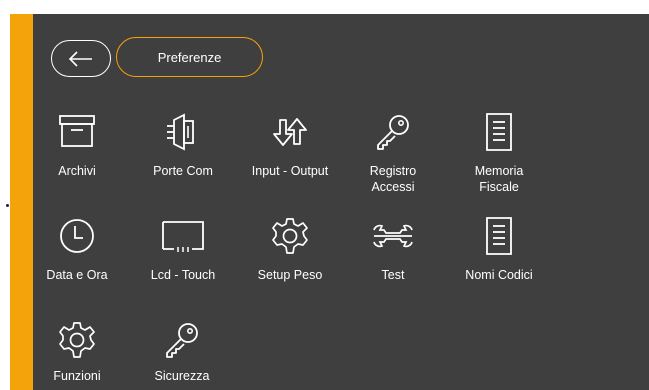  I want to click on tile-label: Input - Output, so click(290, 171).